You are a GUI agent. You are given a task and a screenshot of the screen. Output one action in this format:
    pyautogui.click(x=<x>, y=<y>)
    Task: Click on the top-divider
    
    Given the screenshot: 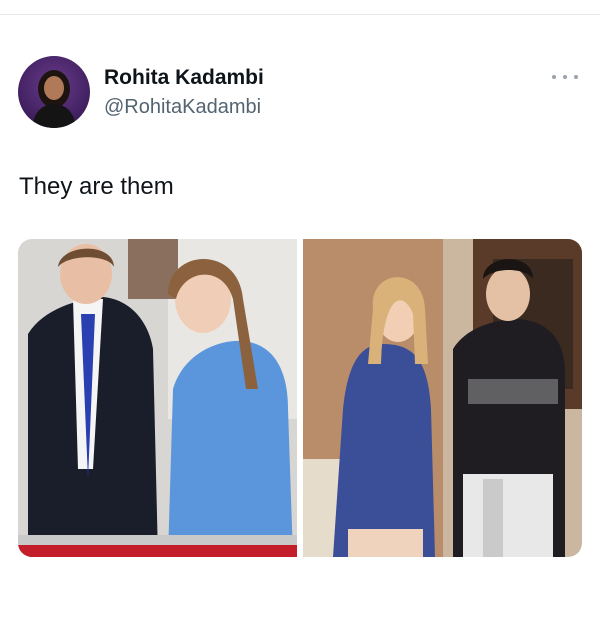 What is the action you would take?
    pyautogui.click(x=300, y=14)
    